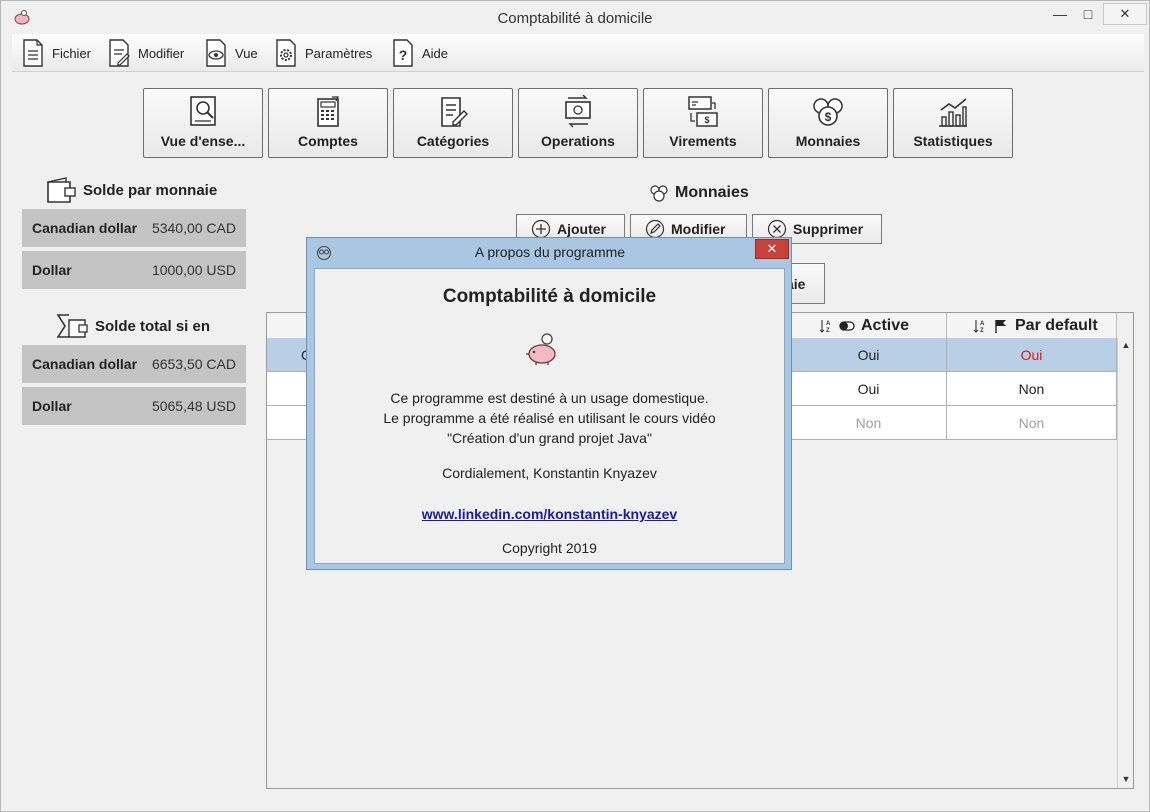  What do you see at coordinates (193, 406) in the screenshot?
I see `currency-value: 5065,48 USD` at bounding box center [193, 406].